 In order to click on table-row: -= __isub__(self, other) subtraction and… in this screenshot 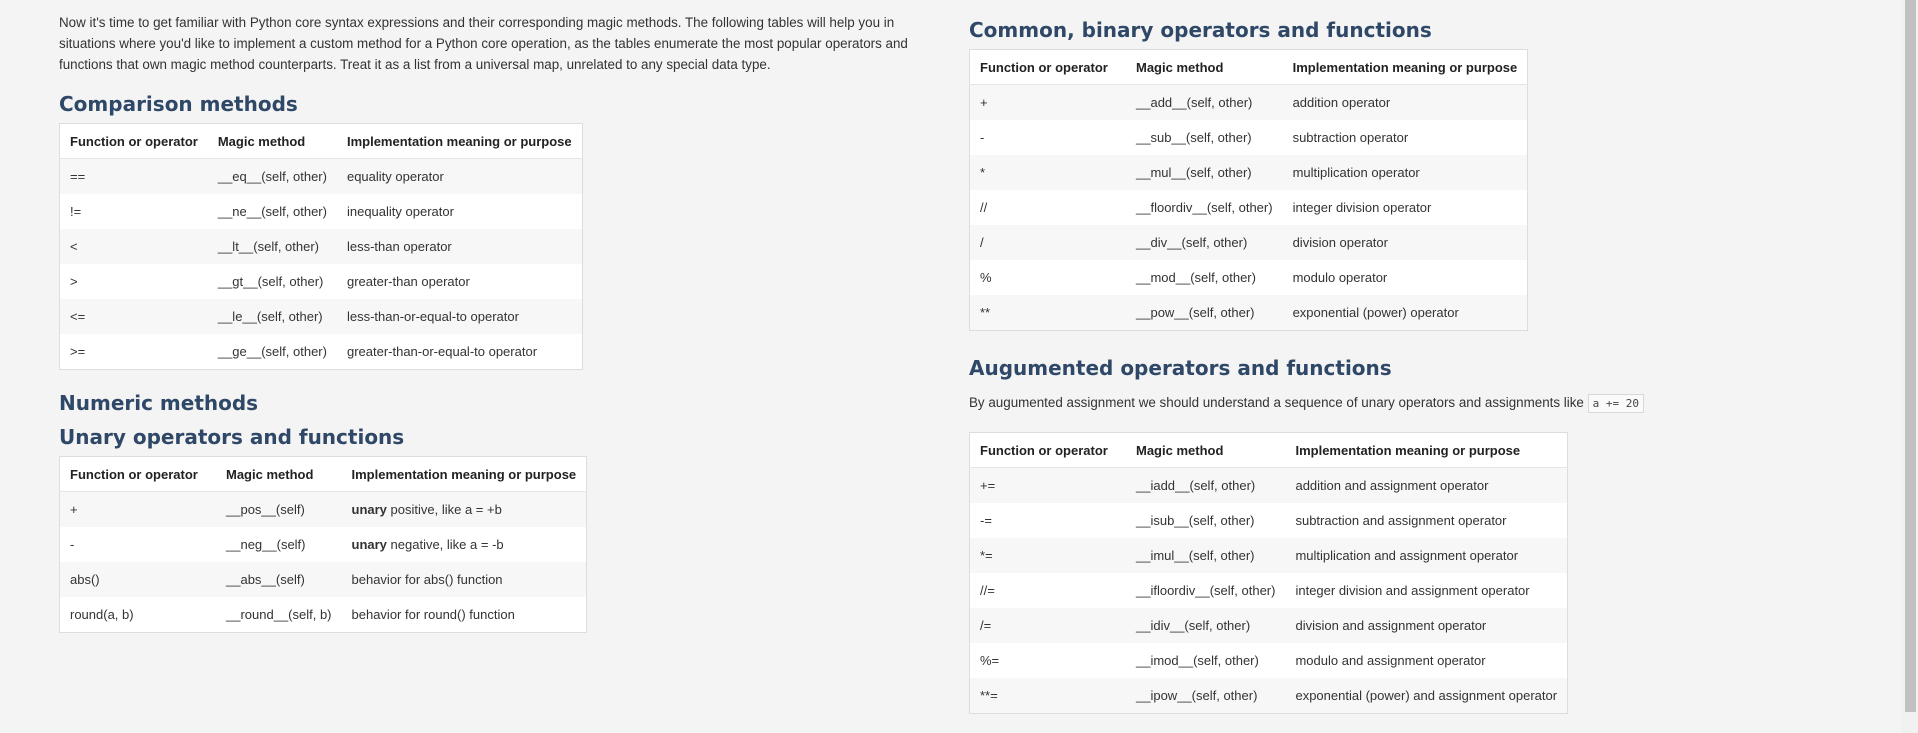, I will do `click(1269, 520)`.